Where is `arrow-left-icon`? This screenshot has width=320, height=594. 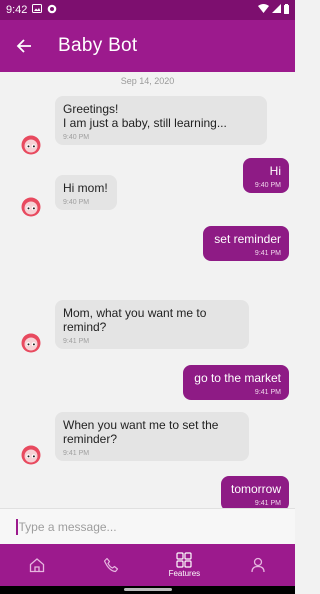
arrow-left-icon is located at coordinates (23, 46).